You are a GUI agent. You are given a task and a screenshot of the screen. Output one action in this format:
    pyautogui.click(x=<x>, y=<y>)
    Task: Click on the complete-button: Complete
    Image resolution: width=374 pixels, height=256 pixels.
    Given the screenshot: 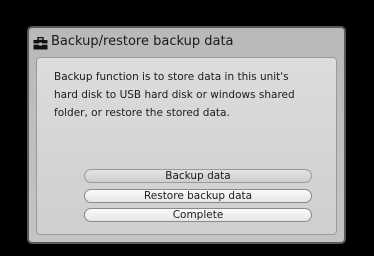 What is the action you would take?
    pyautogui.click(x=198, y=215)
    